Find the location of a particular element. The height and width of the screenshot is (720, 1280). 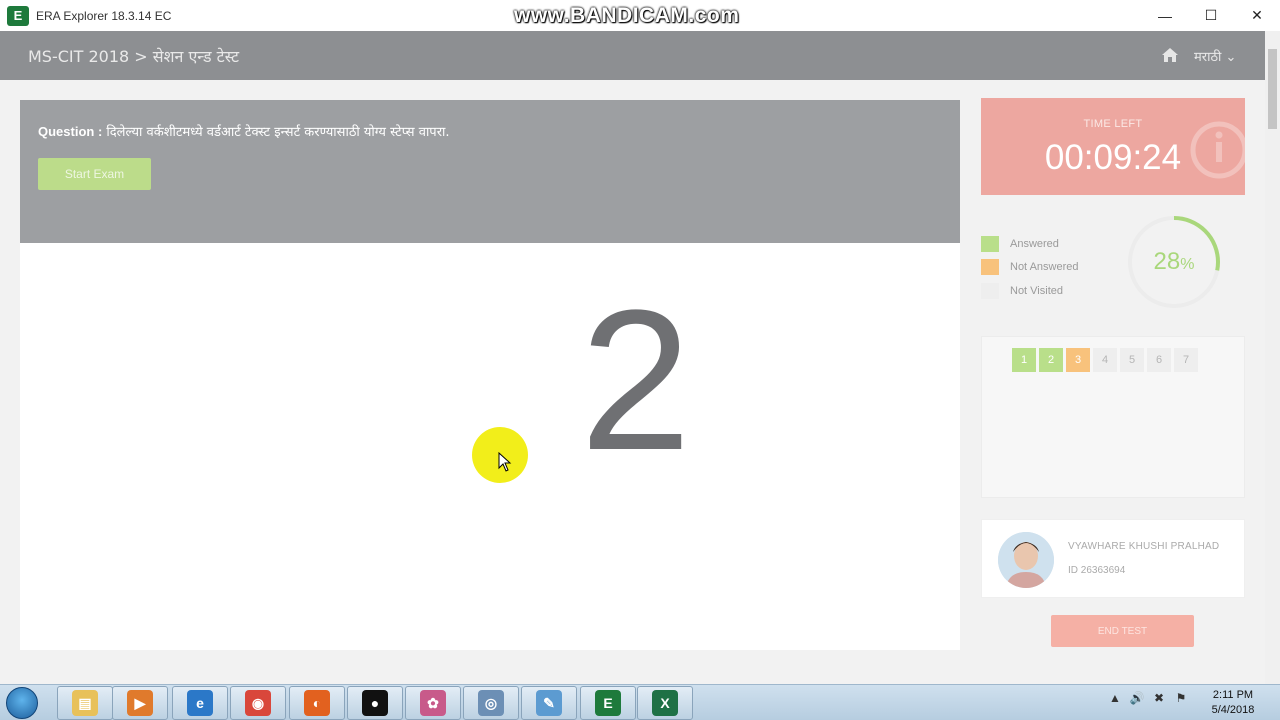

vertical-scrollbar is located at coordinates (1272, 357).